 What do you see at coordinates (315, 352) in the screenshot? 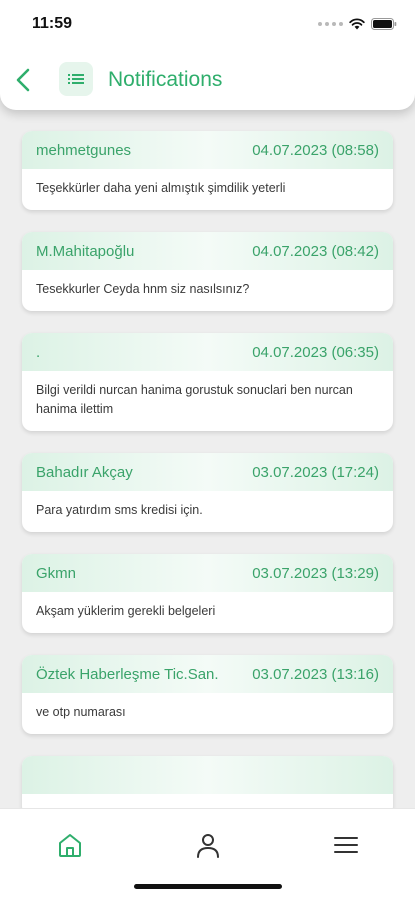
I see `notification-date: 04.07.2023 (06:35)` at bounding box center [315, 352].